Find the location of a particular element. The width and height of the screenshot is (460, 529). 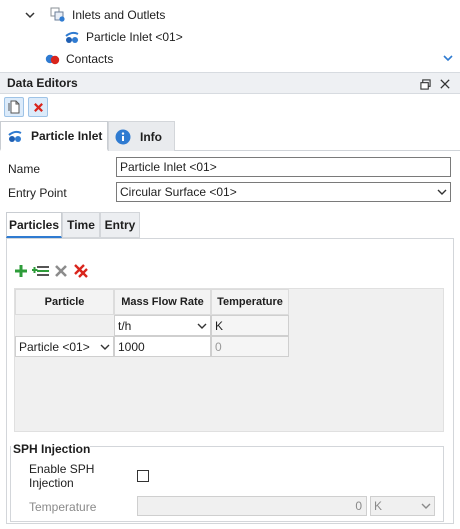

tab-particle-inlet: Particle Inlet is located at coordinates (54, 136).